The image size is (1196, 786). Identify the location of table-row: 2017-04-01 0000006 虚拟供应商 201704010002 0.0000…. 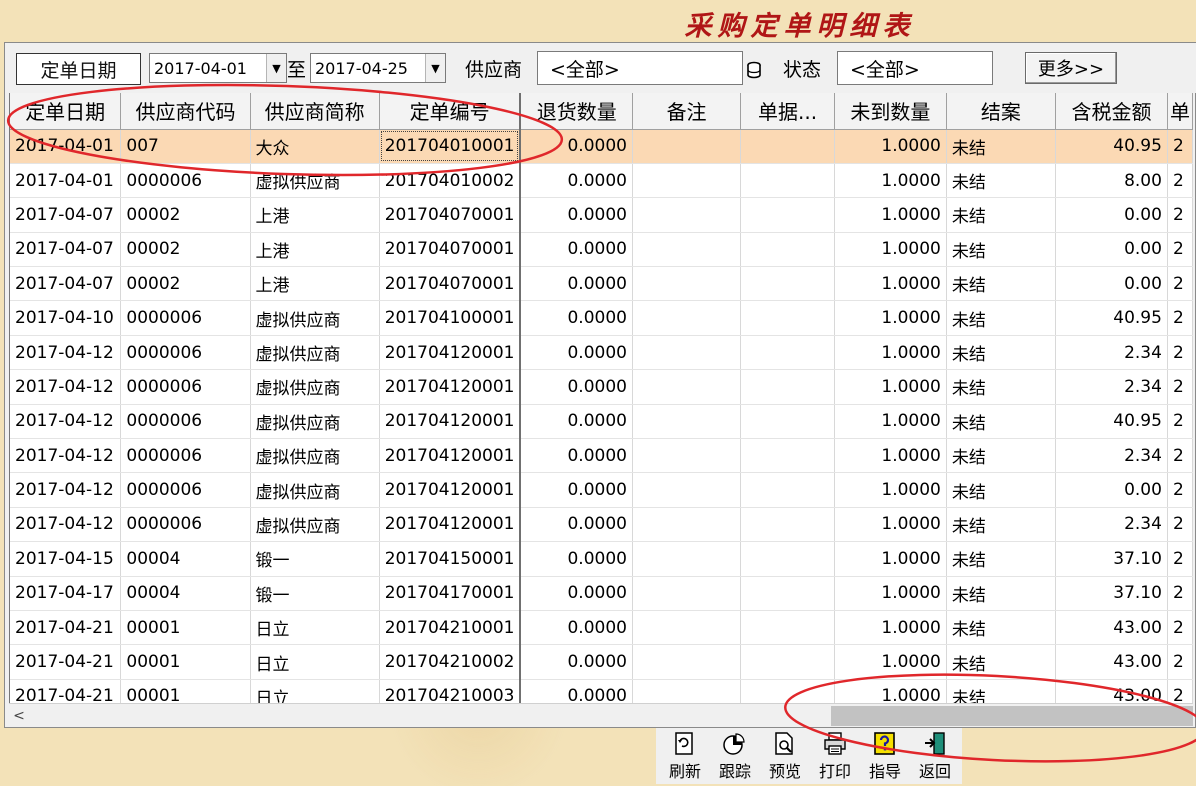
(601, 181).